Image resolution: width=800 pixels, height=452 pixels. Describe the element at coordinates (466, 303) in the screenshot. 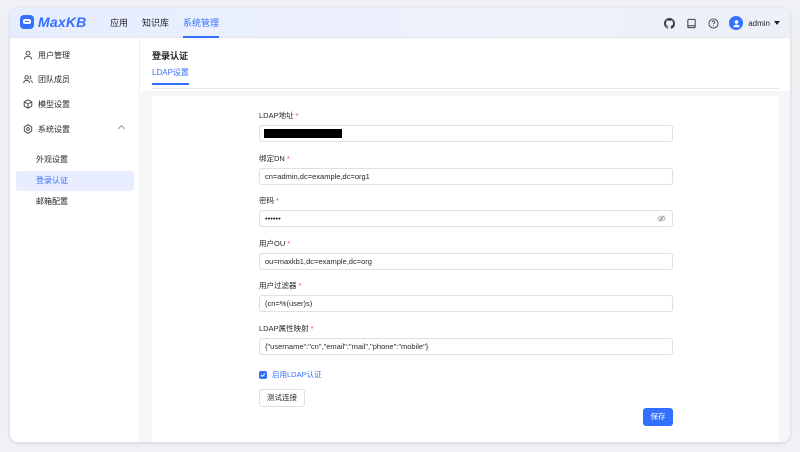

I see `user-filter-input: (cn=%(user)s)` at that location.